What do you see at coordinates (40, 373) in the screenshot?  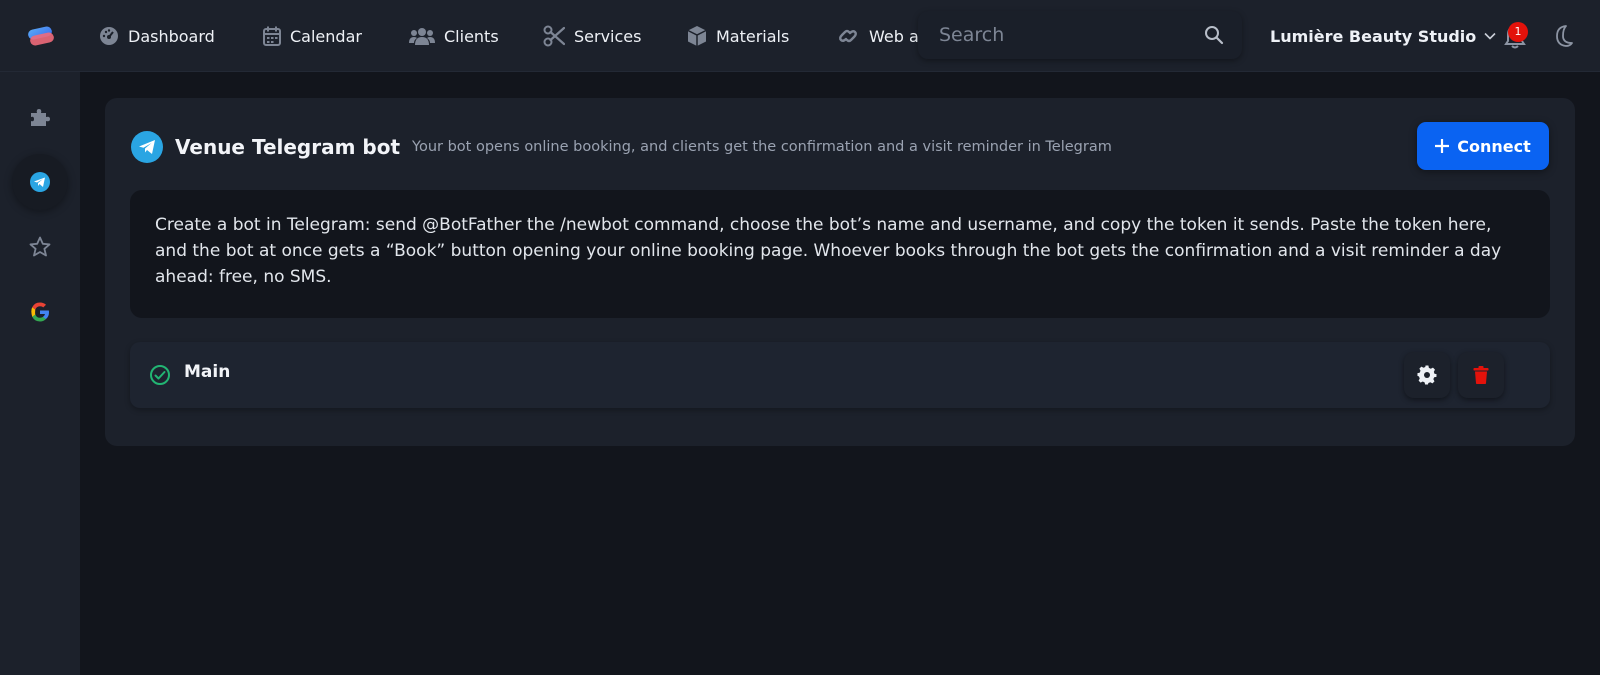 I see `sidebar` at bounding box center [40, 373].